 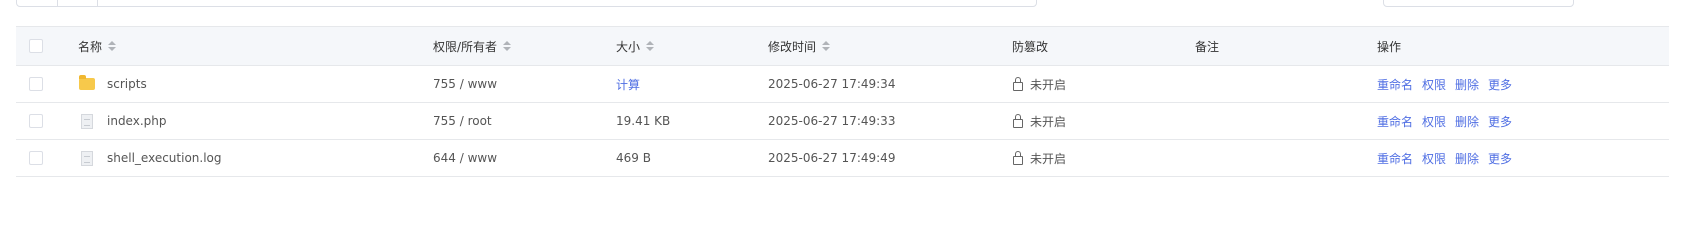 What do you see at coordinates (127, 84) in the screenshot?
I see `file-name: scripts` at bounding box center [127, 84].